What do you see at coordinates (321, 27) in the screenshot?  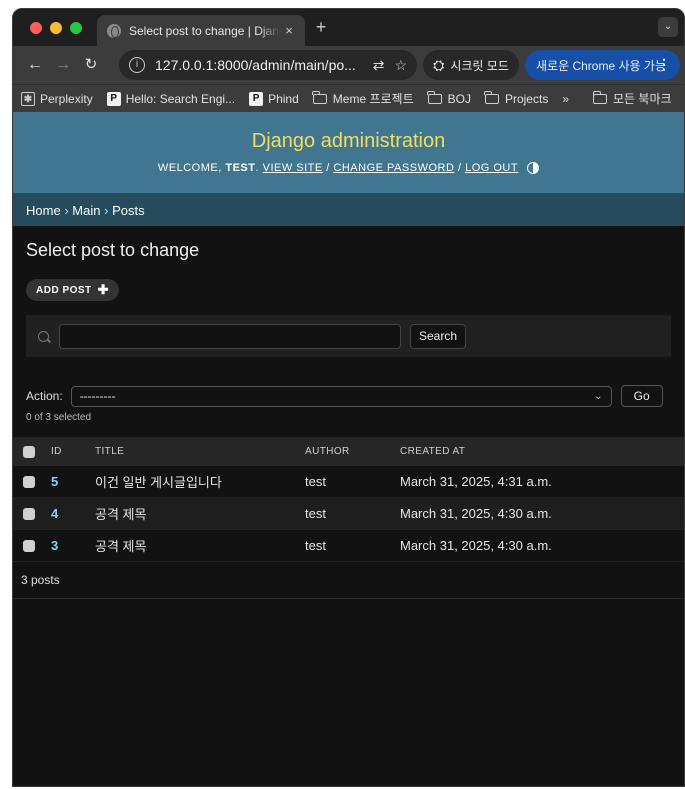 I see `new-tab-button: +` at bounding box center [321, 27].